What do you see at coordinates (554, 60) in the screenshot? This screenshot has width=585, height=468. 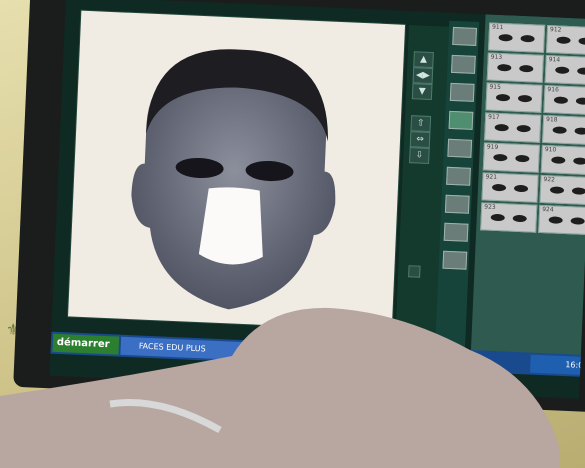 I see `cell-number: 914` at bounding box center [554, 60].